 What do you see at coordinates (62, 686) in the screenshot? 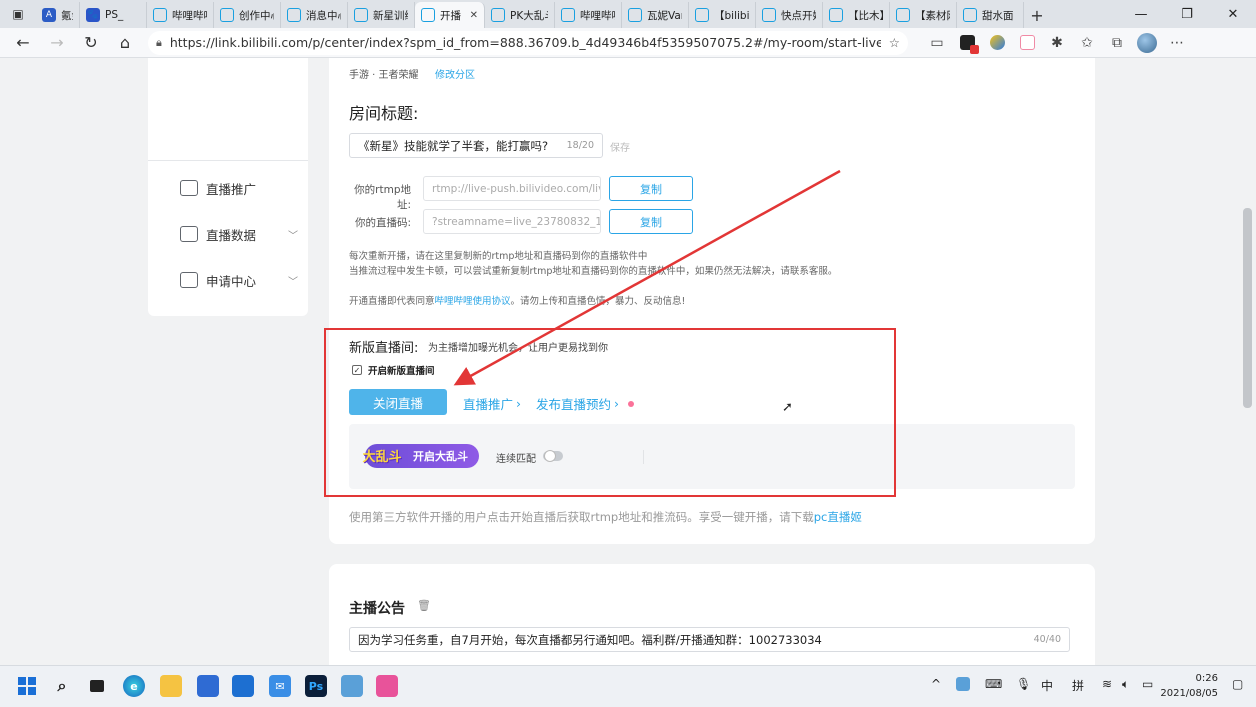
I see `search-icon: ⌕` at bounding box center [62, 686].